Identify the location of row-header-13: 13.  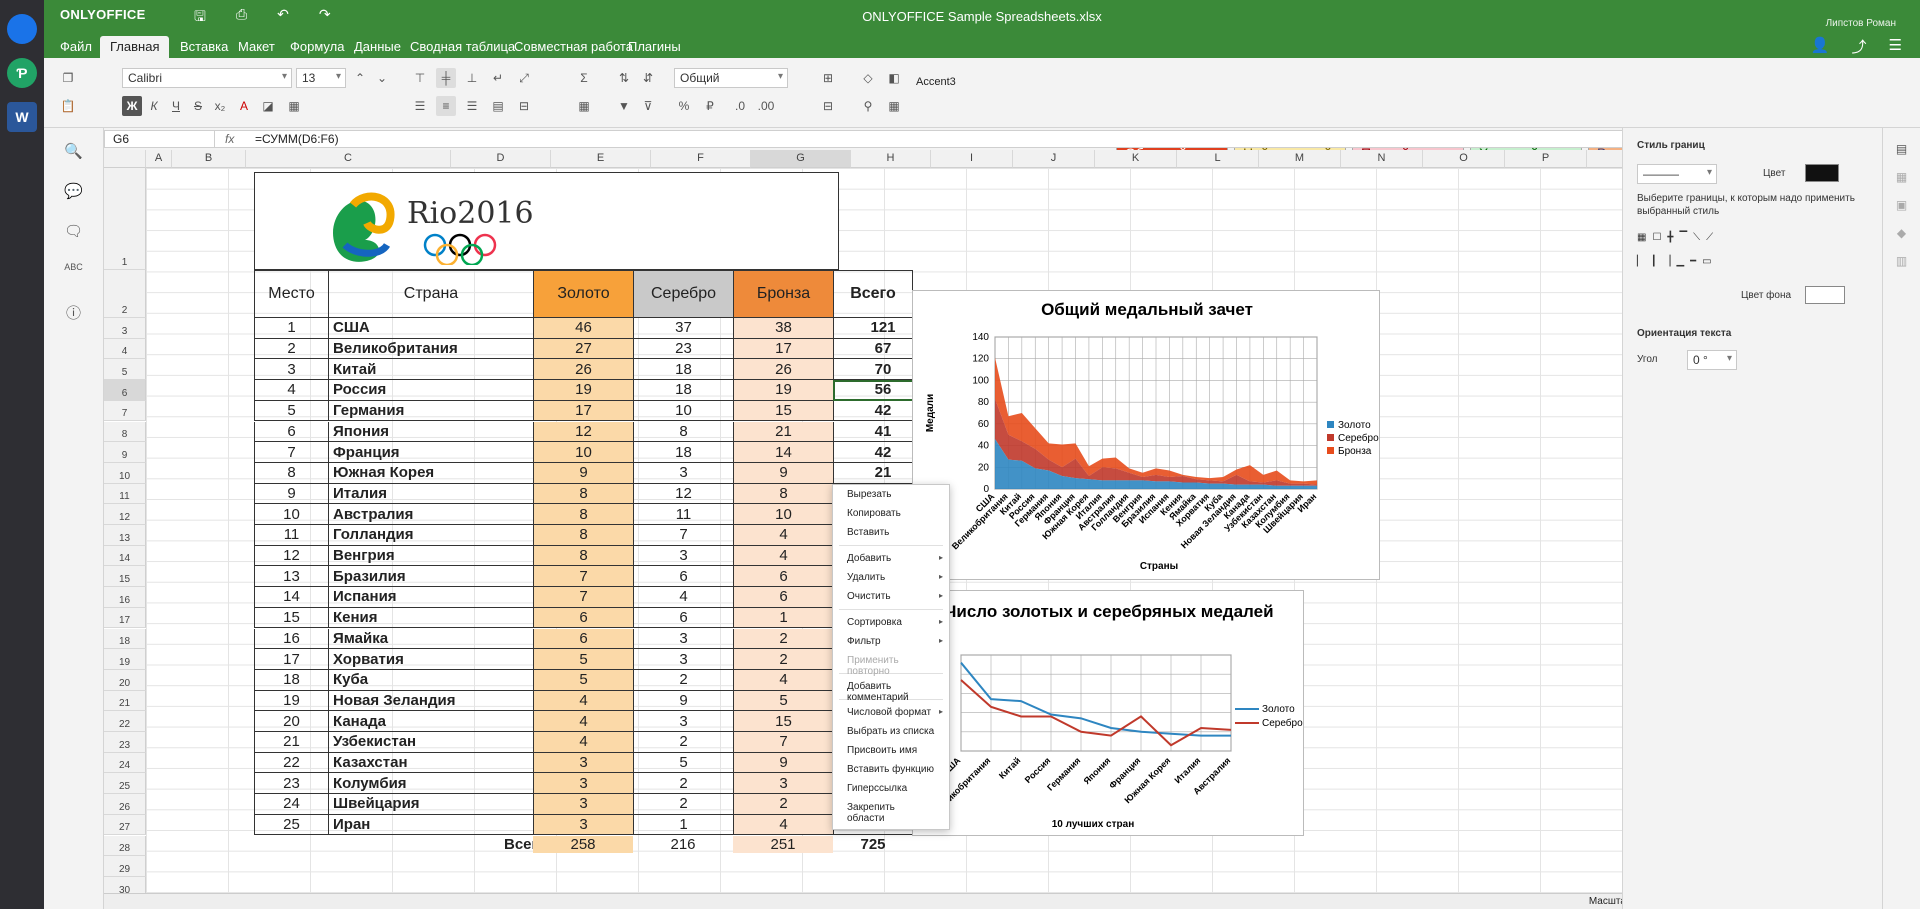
(125, 535).